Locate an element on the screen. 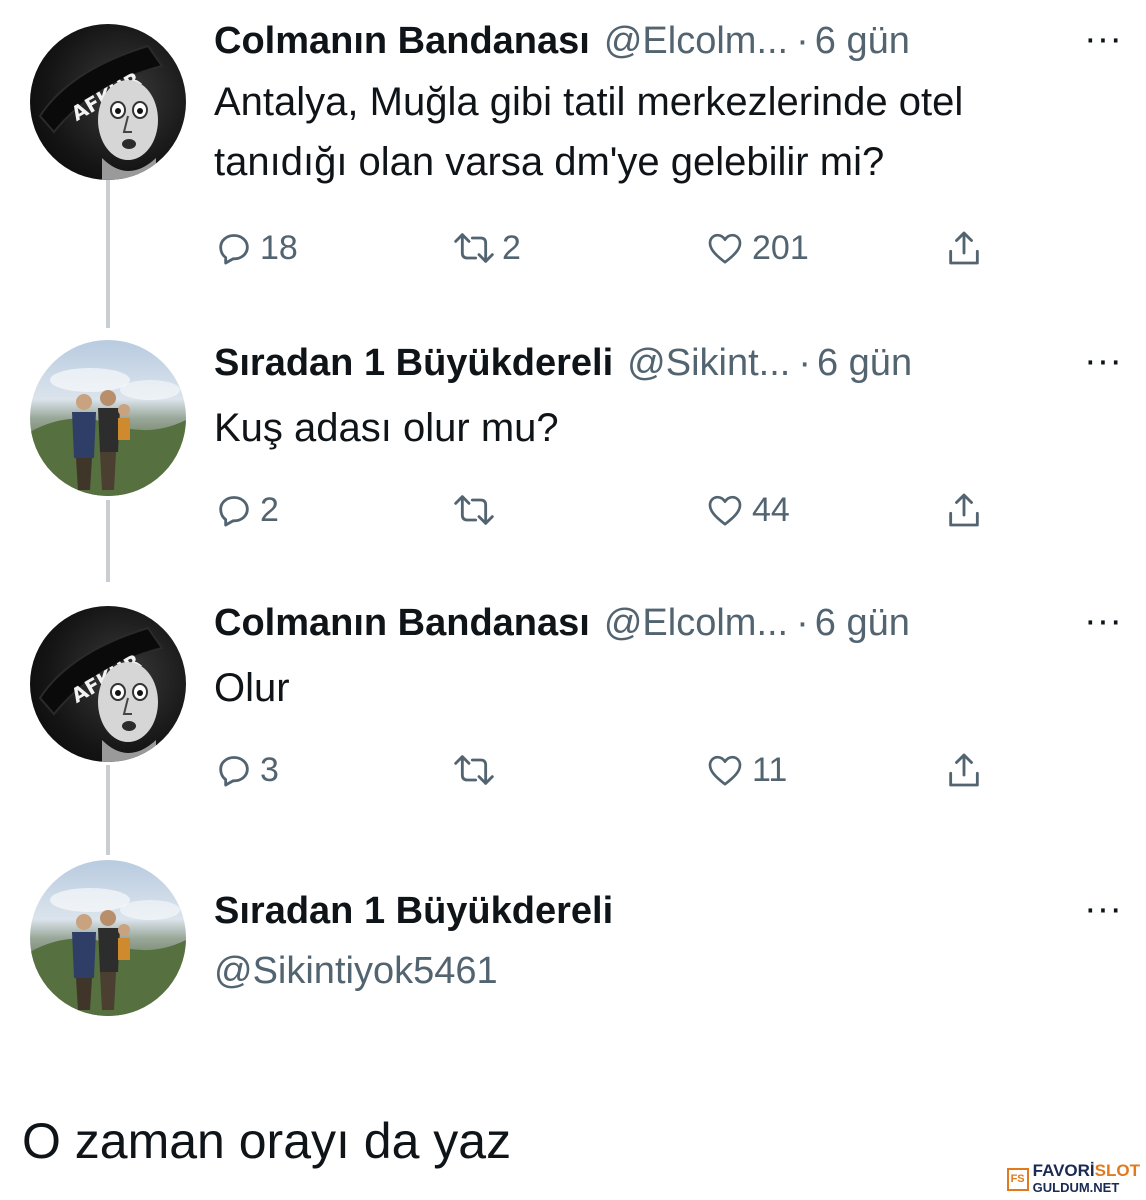 This screenshot has width=1146, height=1200. like-button: 201 is located at coordinates (756, 248).